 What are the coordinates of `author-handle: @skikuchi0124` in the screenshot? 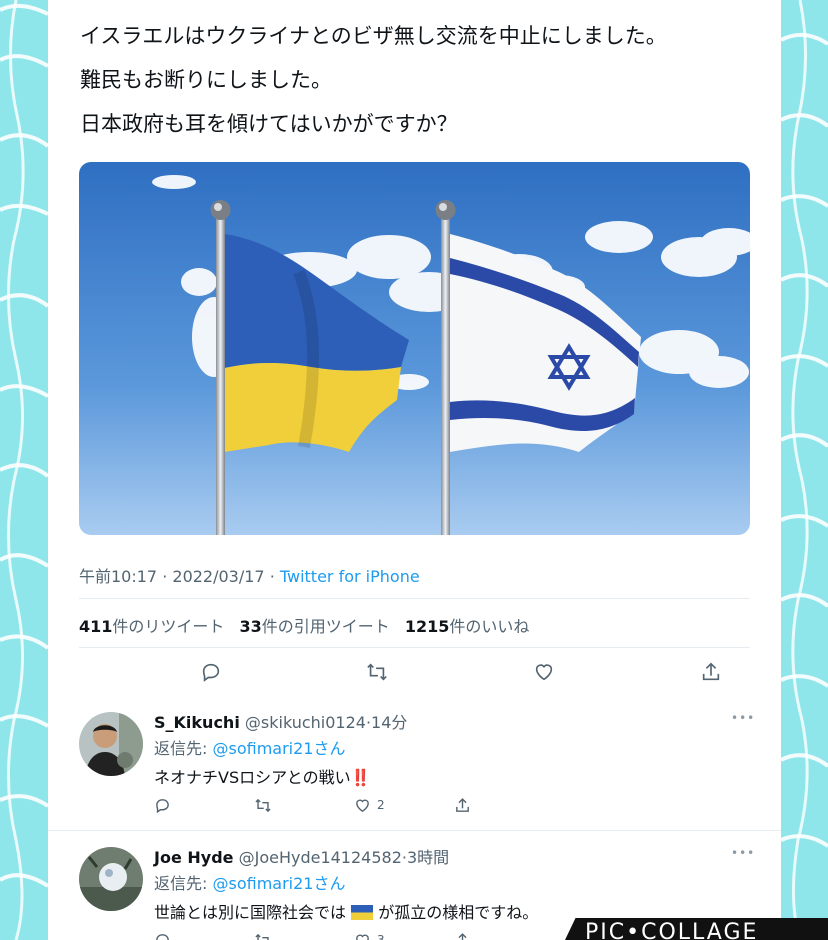 It's located at (305, 722).